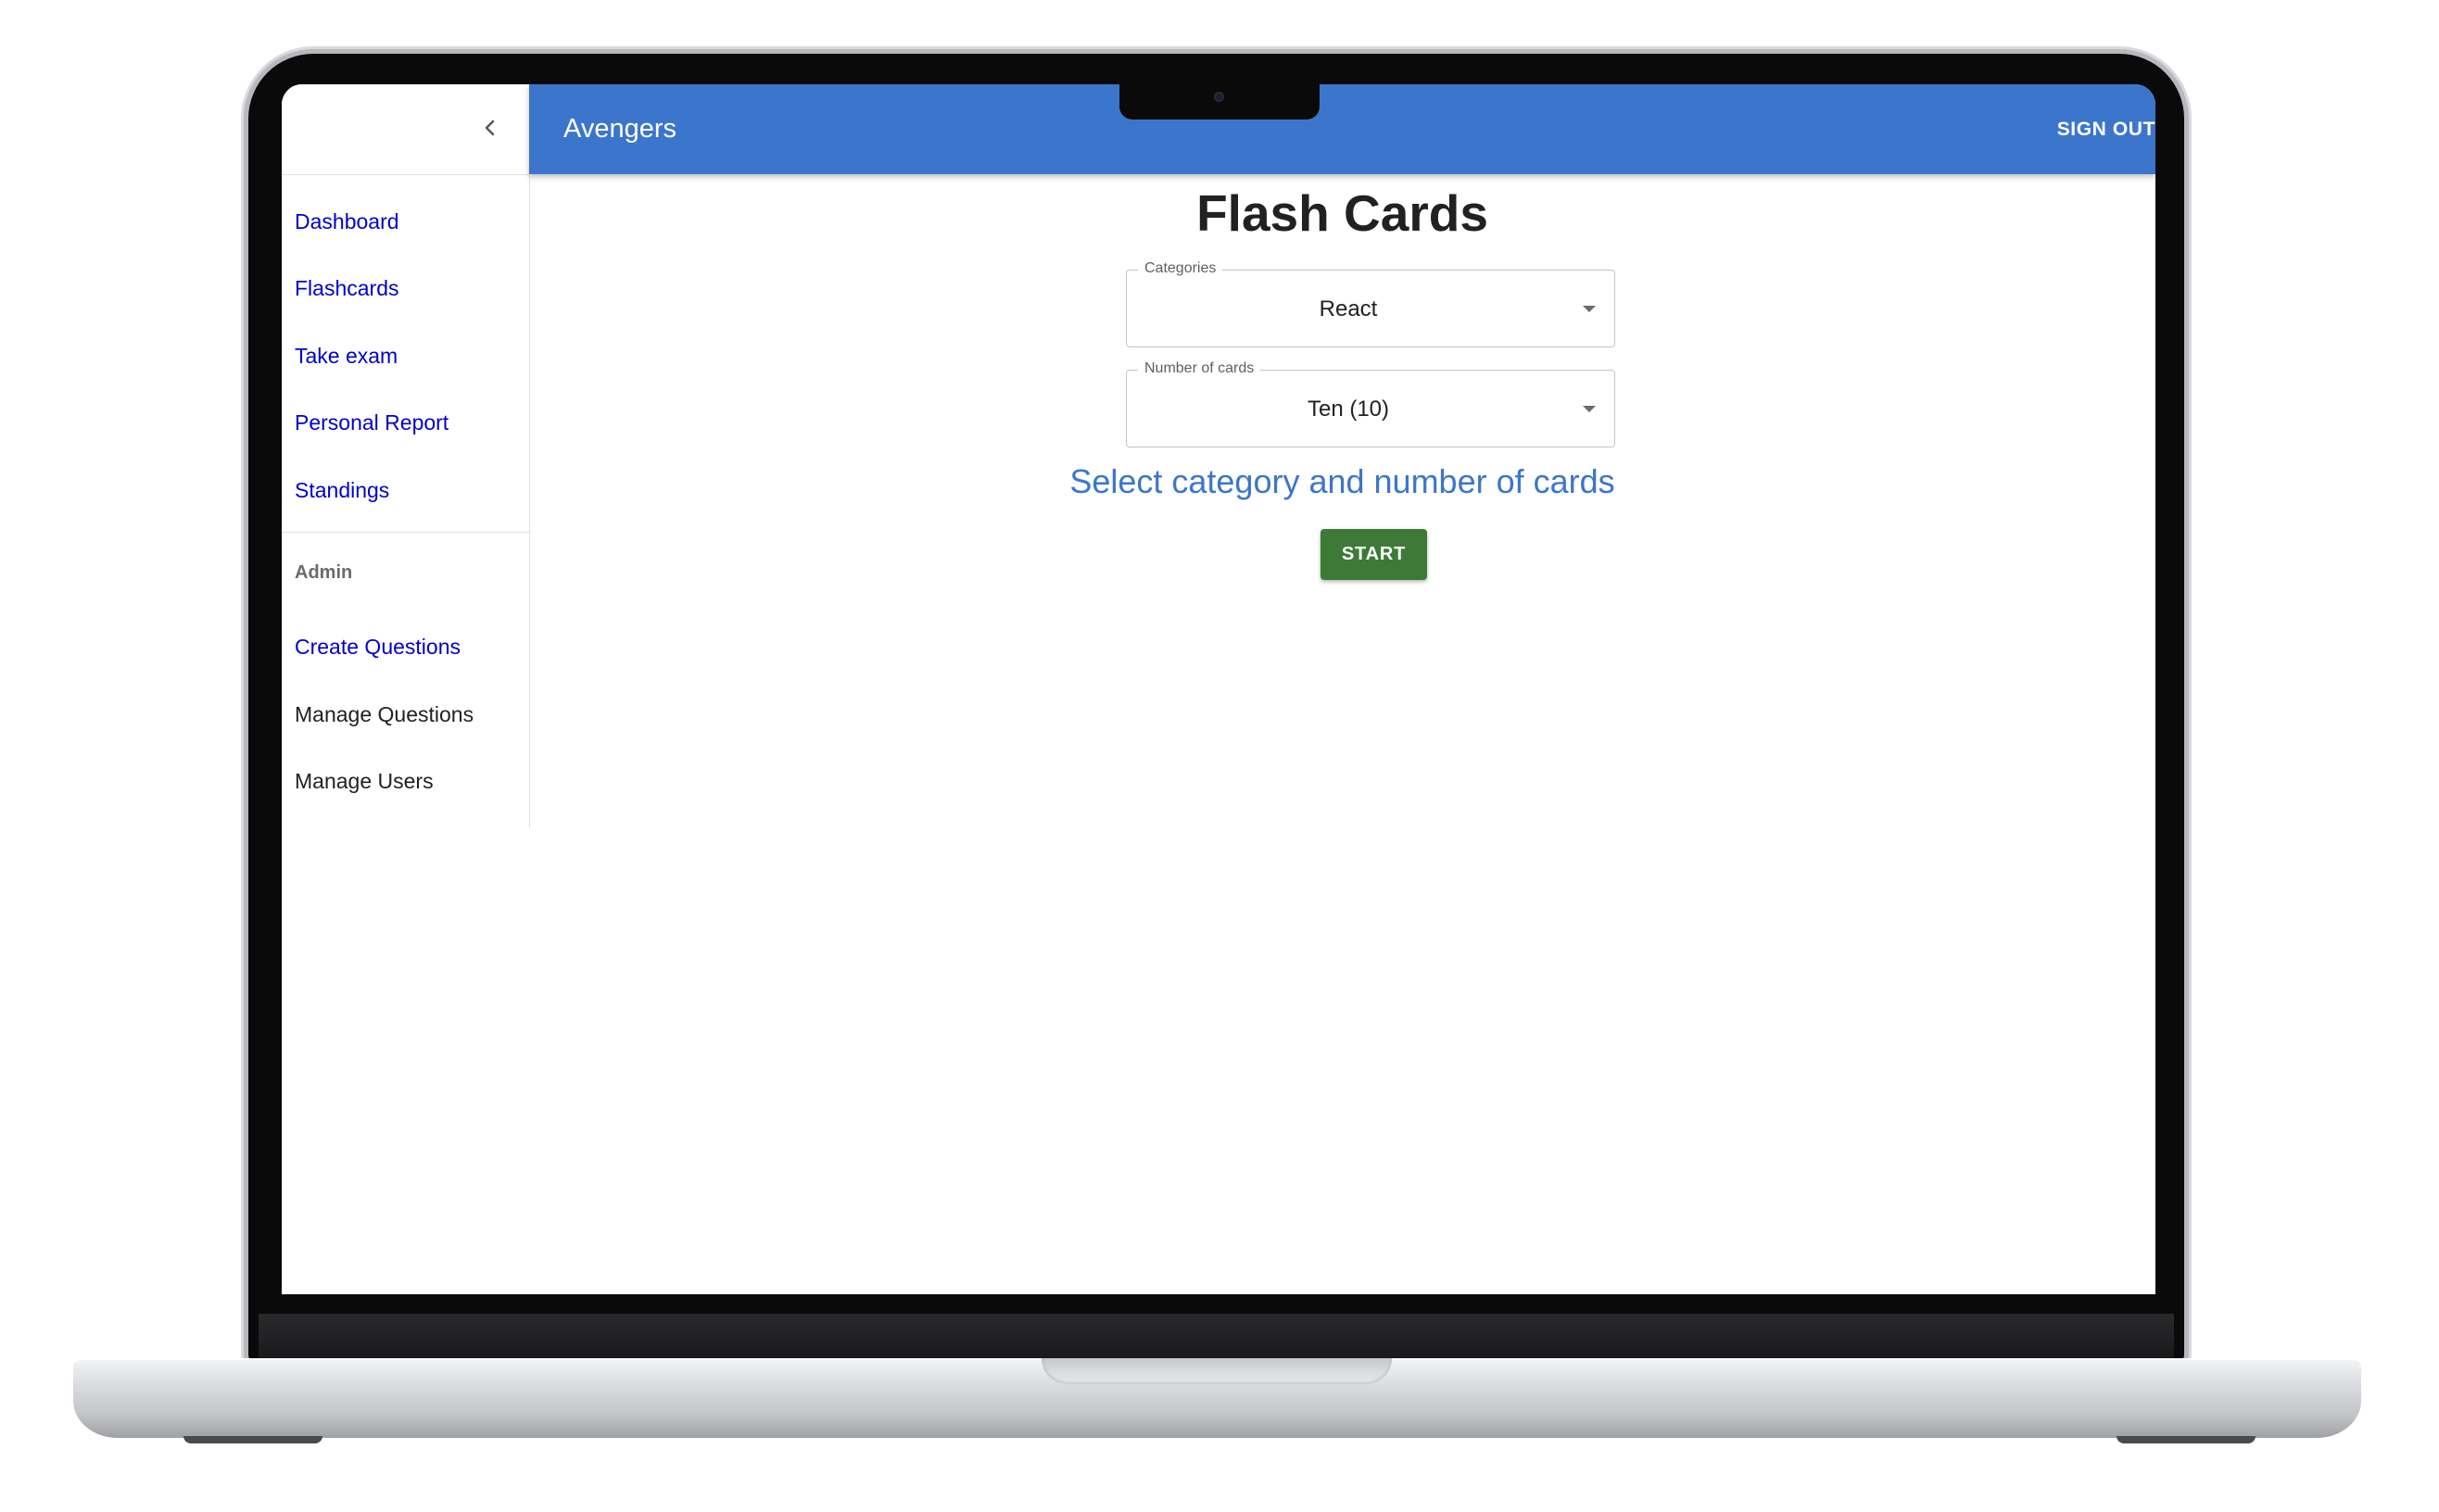 The image size is (2439, 1512). Describe the element at coordinates (1342, 213) in the screenshot. I see `page-title: Flash Cards` at that location.